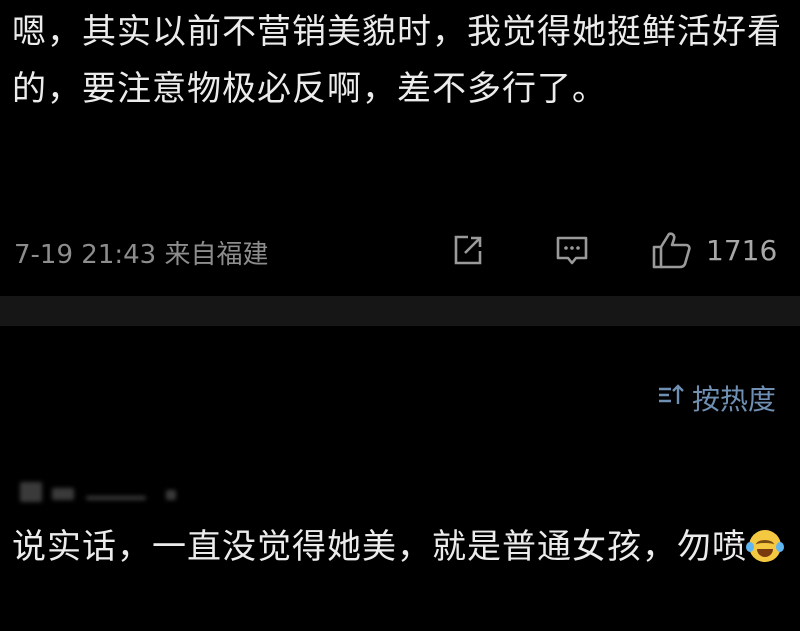 This screenshot has height=631, width=800. I want to click on comment-text: 说实话，一直没觉得她美，就是普通女孩，勿喷, so click(400, 547).